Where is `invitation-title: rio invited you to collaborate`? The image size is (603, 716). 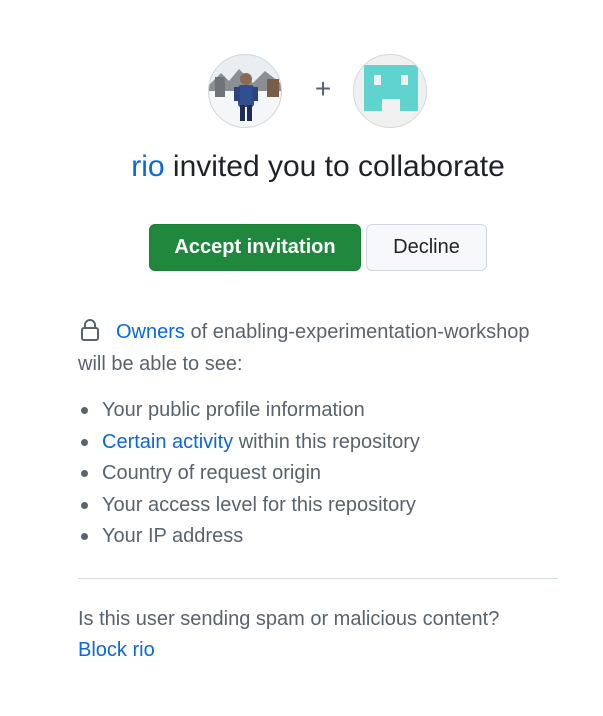 invitation-title: rio invited you to collaborate is located at coordinates (301, 167).